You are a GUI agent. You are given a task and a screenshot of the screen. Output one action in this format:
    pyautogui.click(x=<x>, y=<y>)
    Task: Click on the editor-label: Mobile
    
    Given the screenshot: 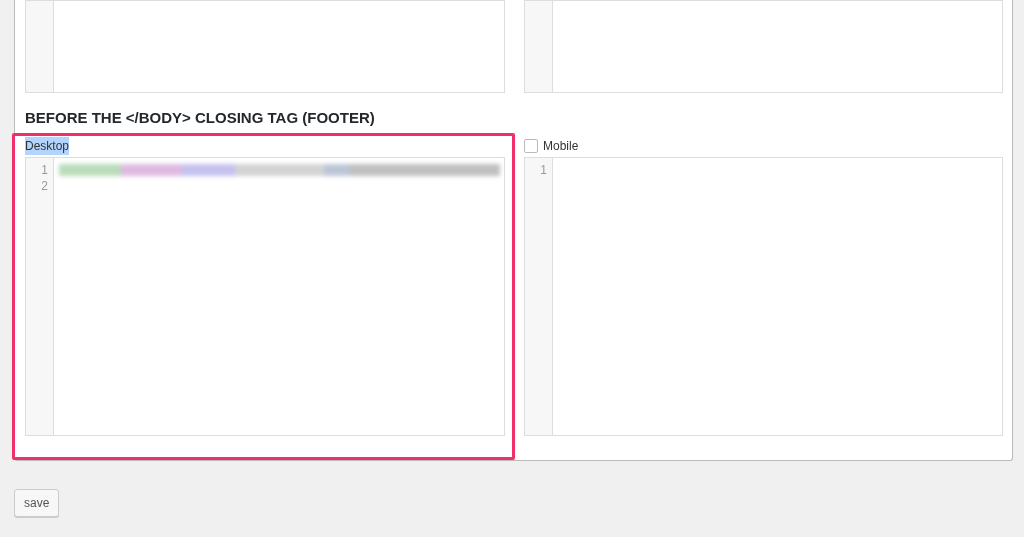 What is the action you would take?
    pyautogui.click(x=561, y=146)
    